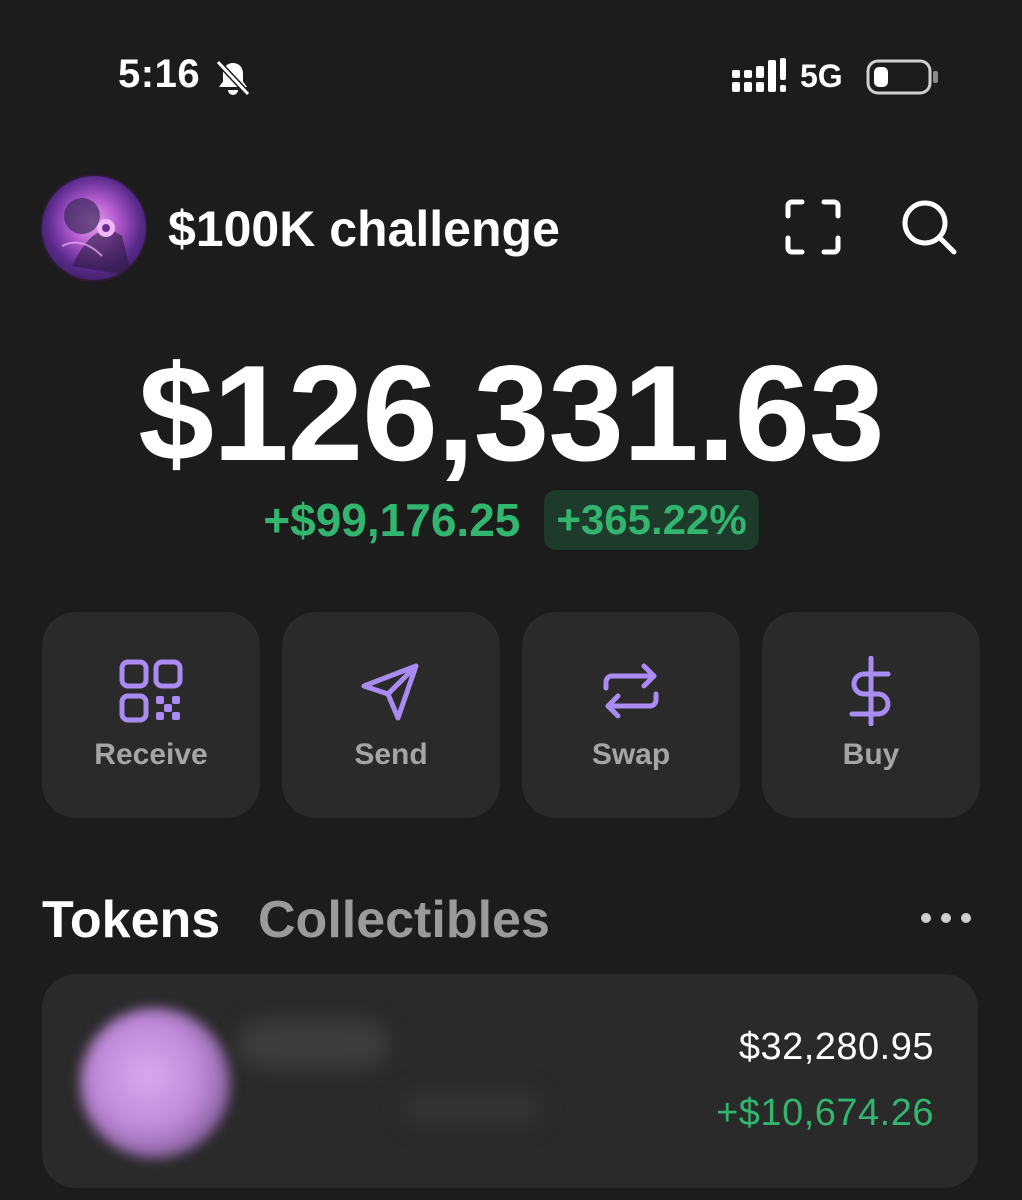  What do you see at coordinates (902, 77) in the screenshot?
I see `battery-icon` at bounding box center [902, 77].